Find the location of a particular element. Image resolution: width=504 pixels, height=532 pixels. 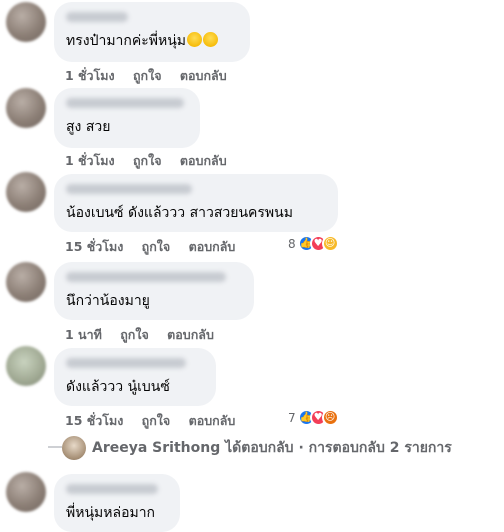

reply-thread-line is located at coordinates (55, 447).